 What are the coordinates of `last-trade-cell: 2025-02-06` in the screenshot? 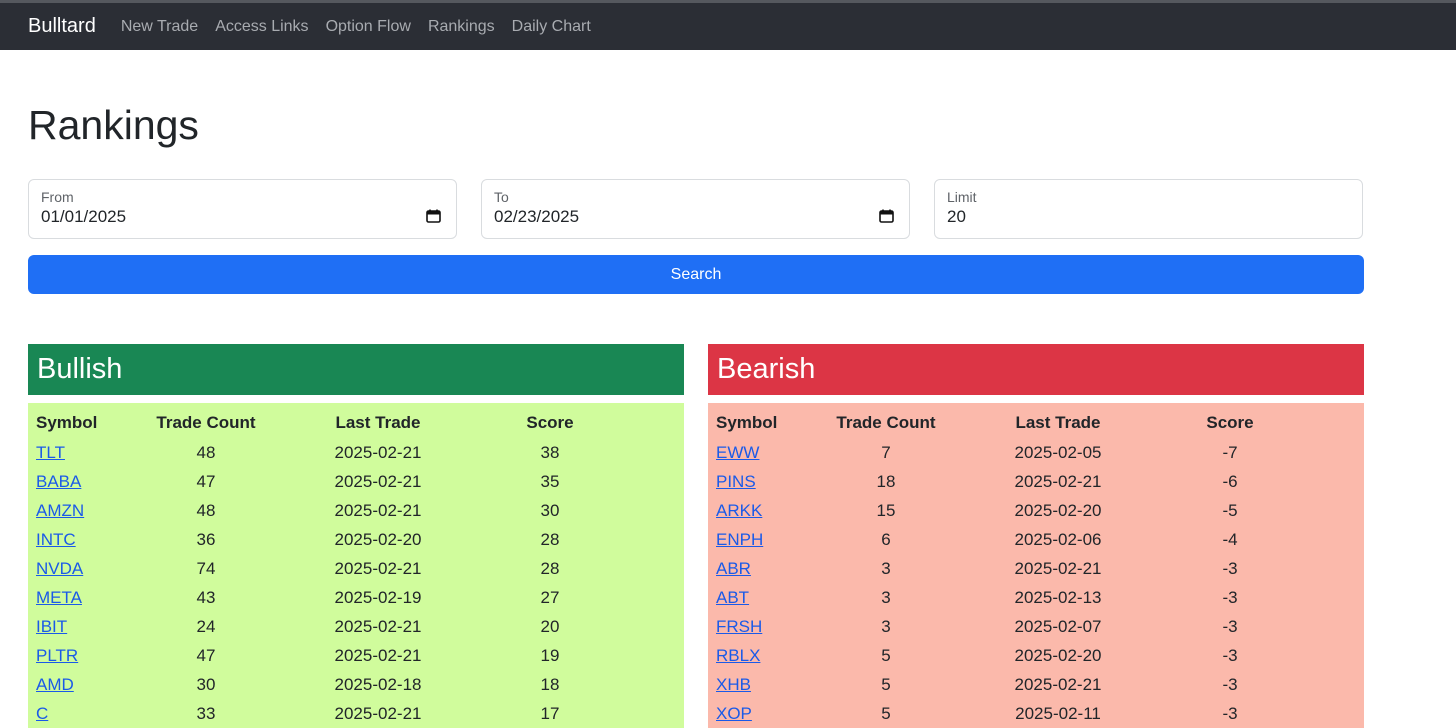 It's located at (1058, 539).